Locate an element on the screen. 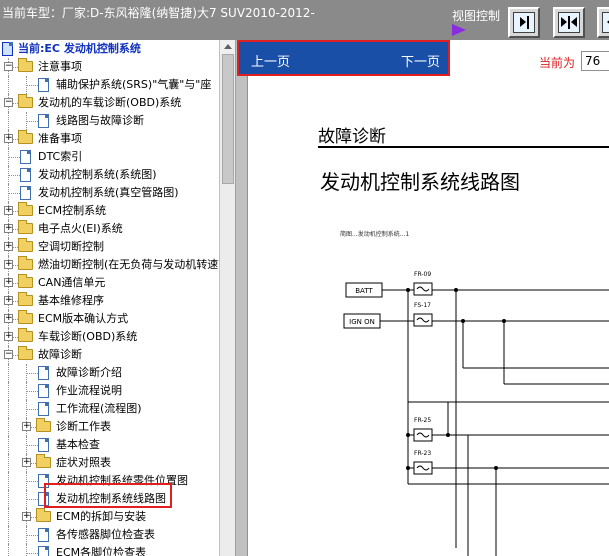 This screenshot has height=556, width=609. tree-item: 发动机控制系统(系统图) is located at coordinates (109, 175).